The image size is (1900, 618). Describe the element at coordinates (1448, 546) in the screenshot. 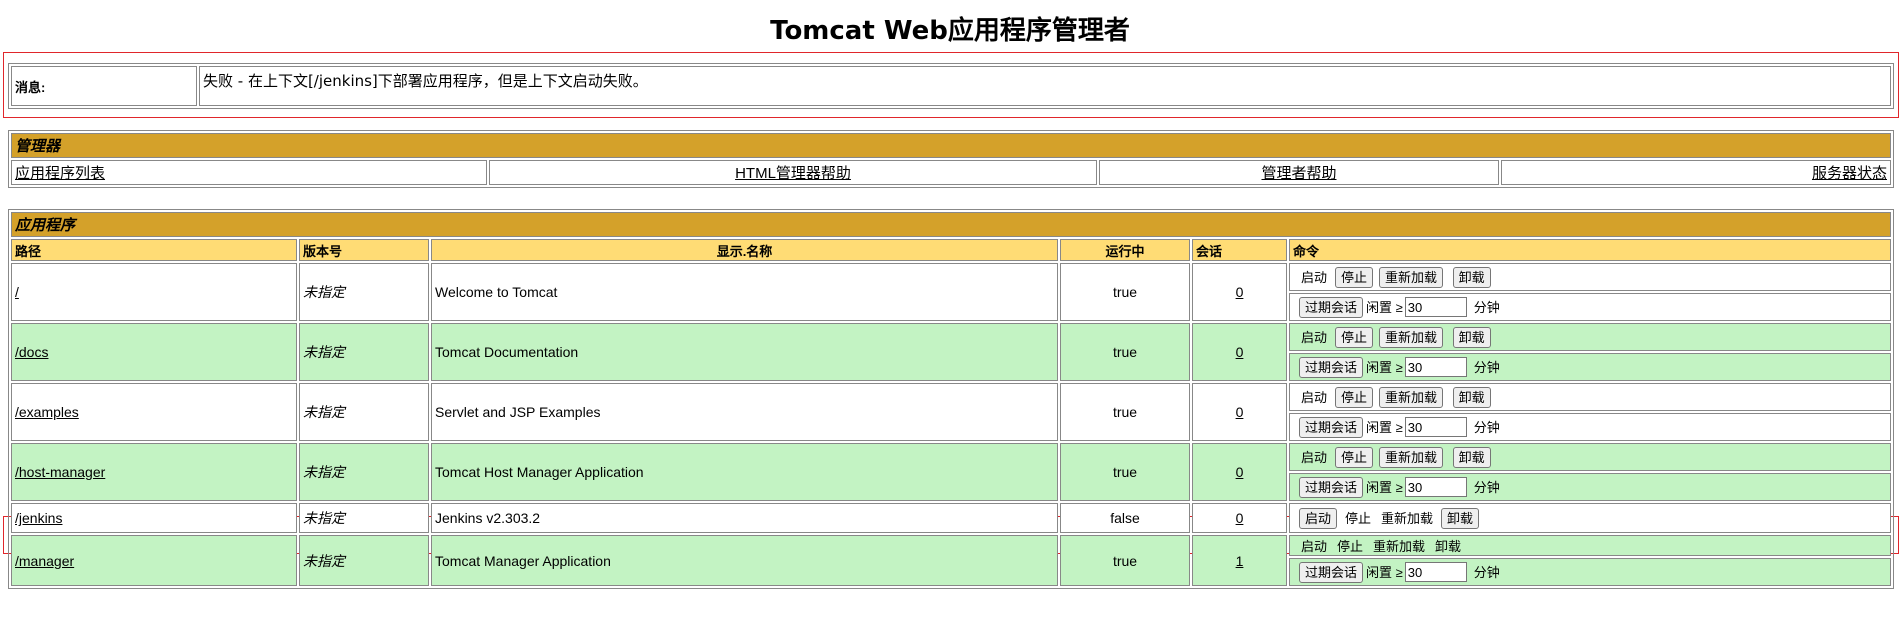

I see `undeploy-label: 卸载` at that location.